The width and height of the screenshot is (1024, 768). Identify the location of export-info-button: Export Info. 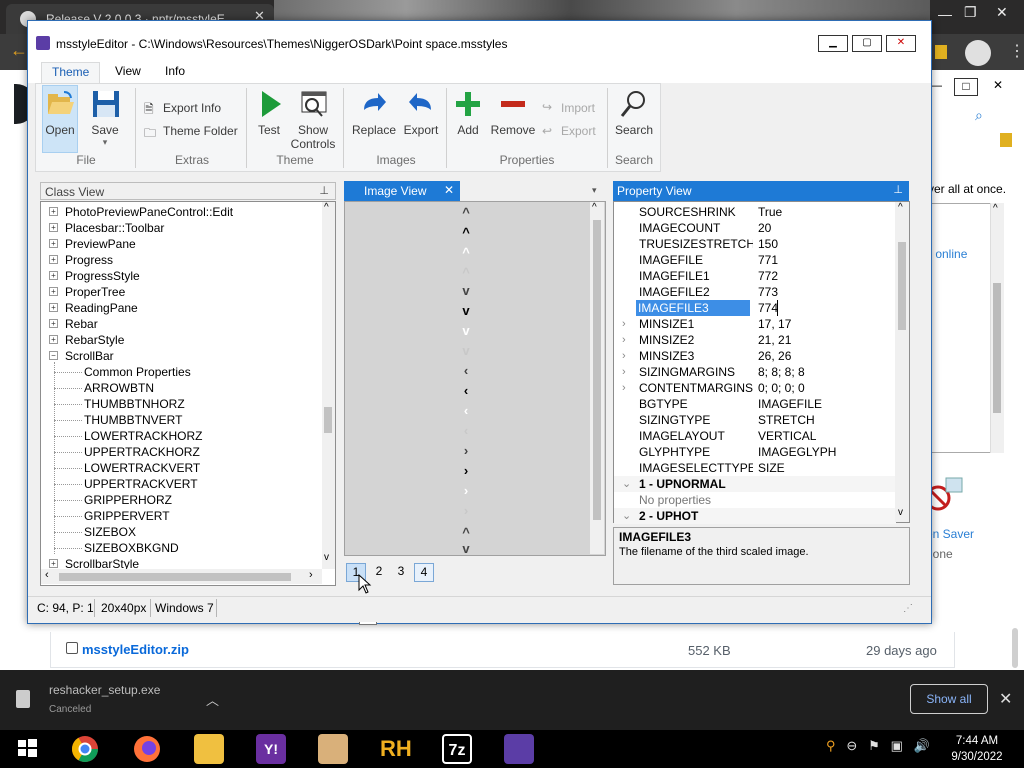
(192, 108).